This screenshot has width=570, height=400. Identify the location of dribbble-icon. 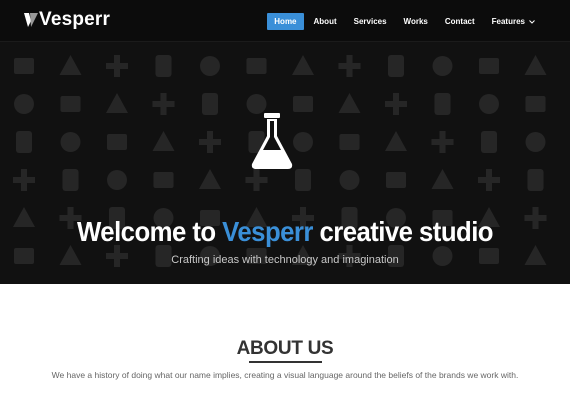
(163, 104).